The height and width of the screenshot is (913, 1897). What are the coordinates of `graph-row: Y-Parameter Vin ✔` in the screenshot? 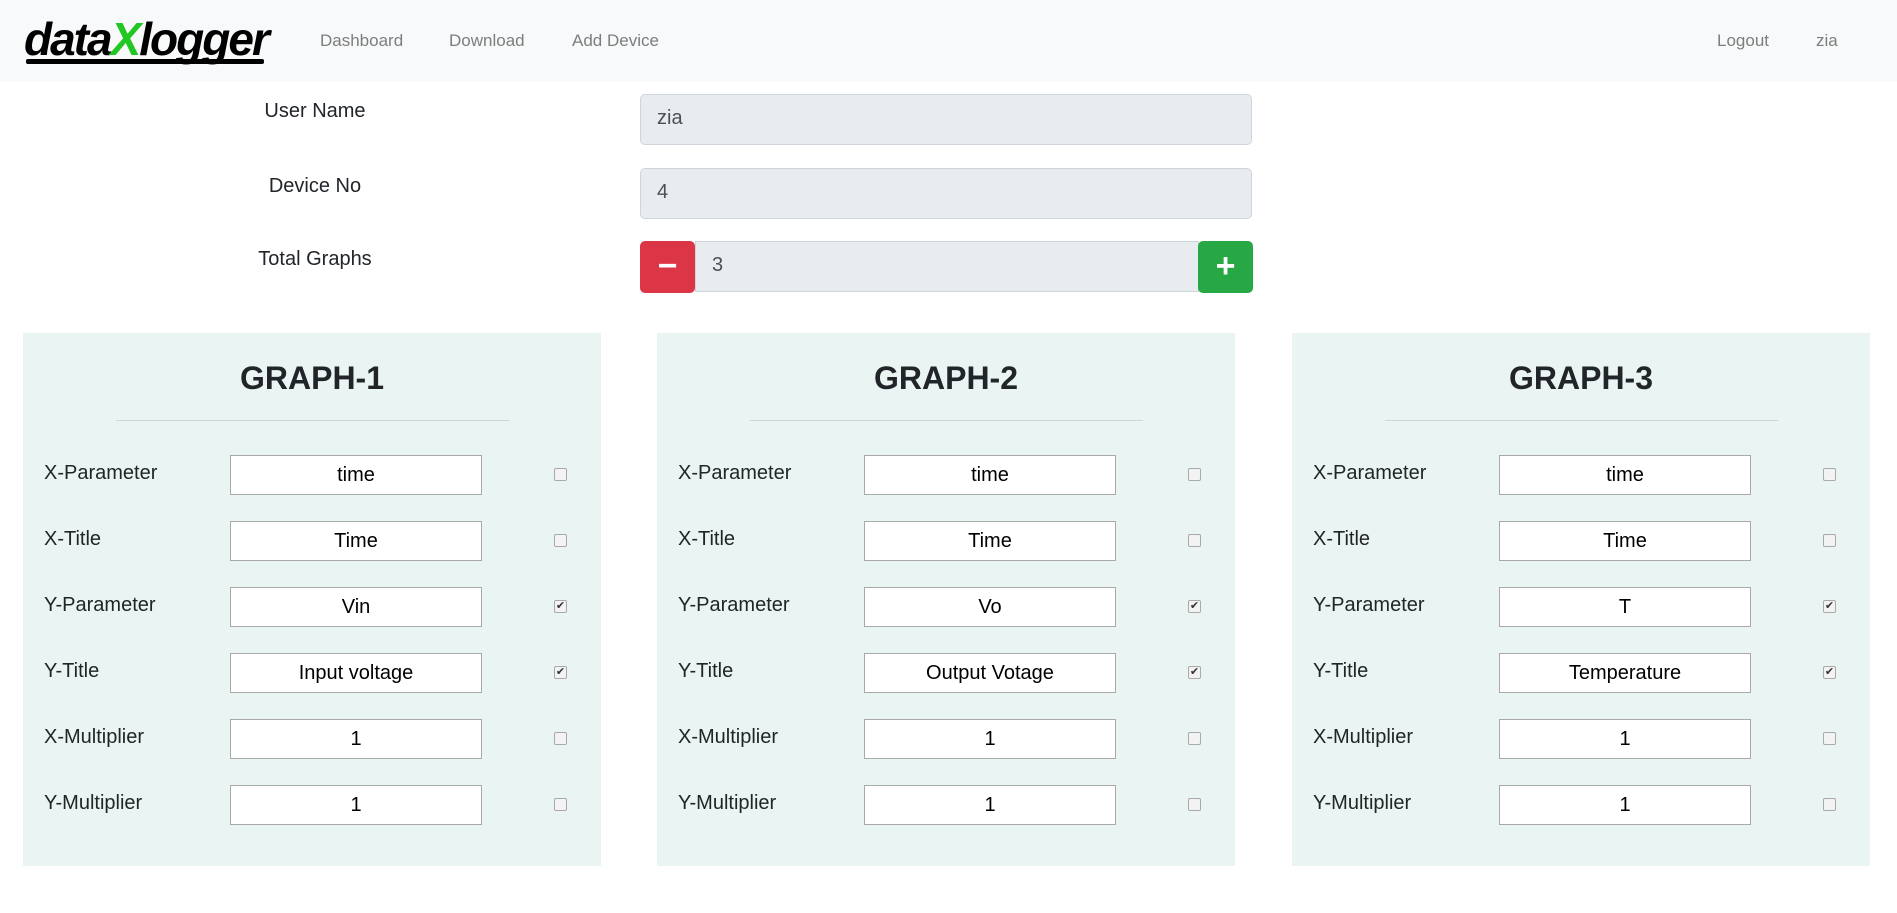 It's located at (312, 607).